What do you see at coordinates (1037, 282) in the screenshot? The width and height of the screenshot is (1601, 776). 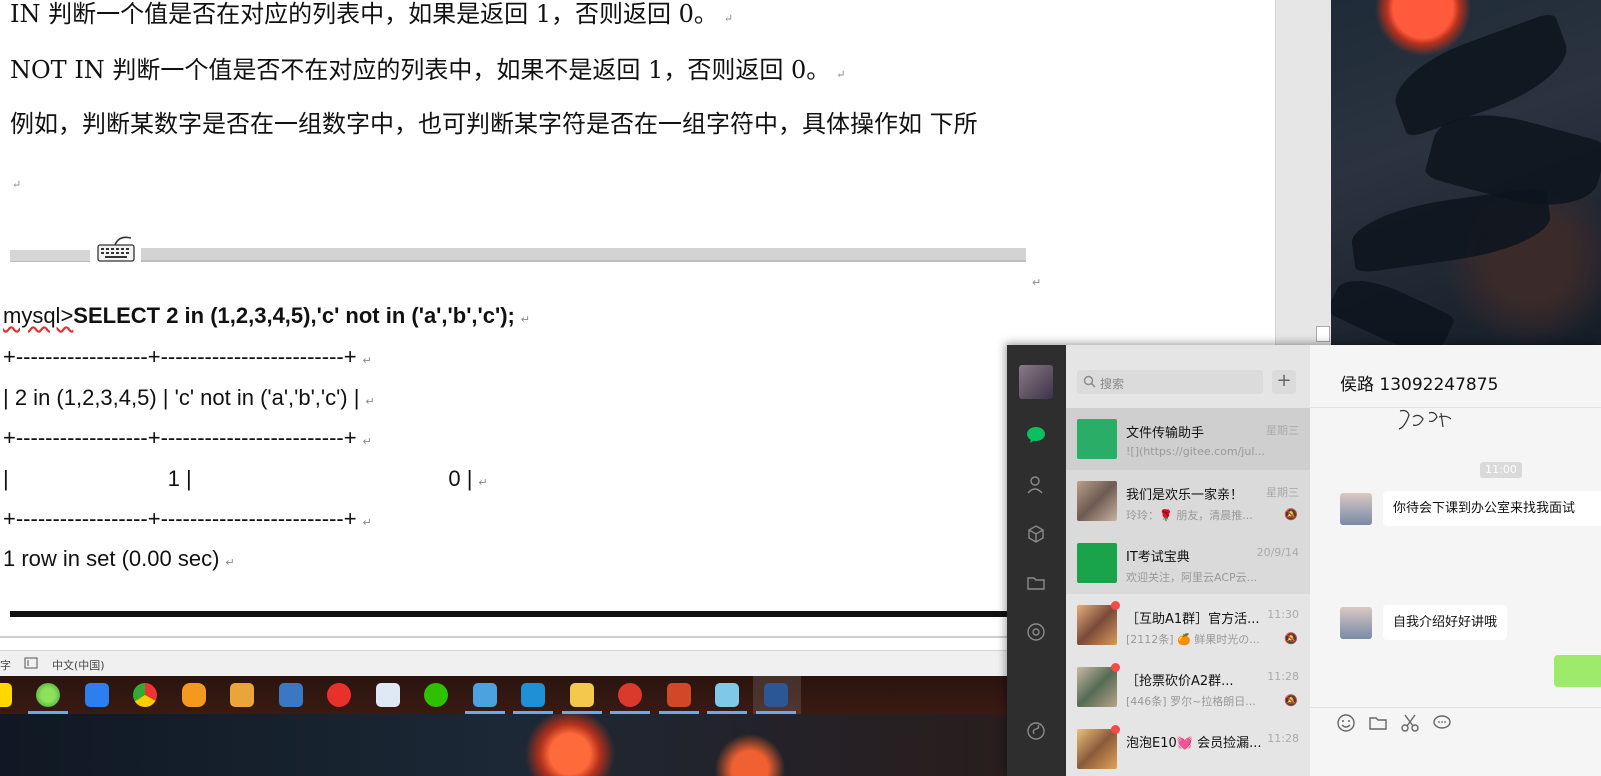 I see `paragraph-mark: ↵` at bounding box center [1037, 282].